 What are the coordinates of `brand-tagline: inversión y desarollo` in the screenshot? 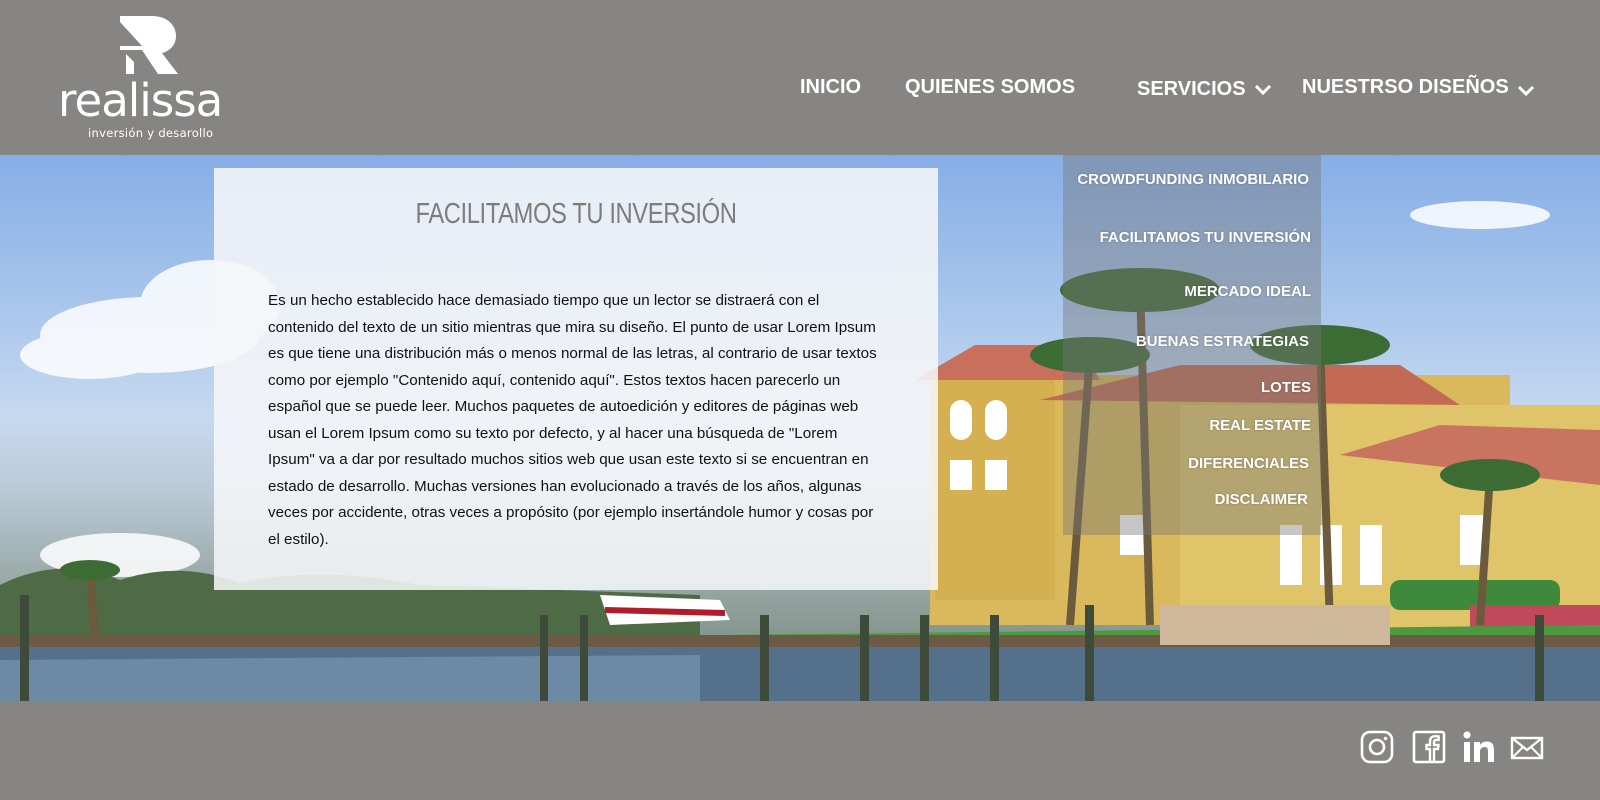 It's located at (151, 133).